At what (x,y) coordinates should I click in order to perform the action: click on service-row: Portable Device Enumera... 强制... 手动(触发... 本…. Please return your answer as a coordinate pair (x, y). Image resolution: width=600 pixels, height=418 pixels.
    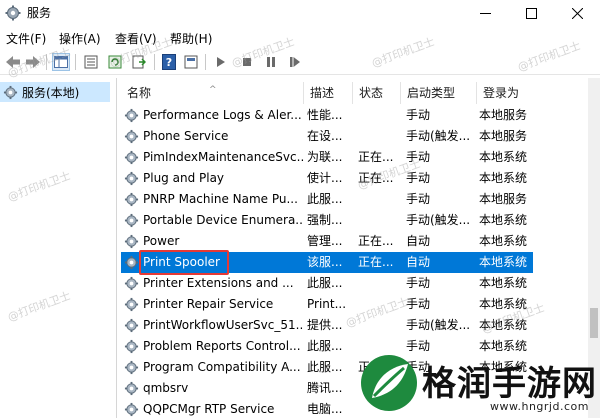
    Looking at the image, I should click on (327, 220).